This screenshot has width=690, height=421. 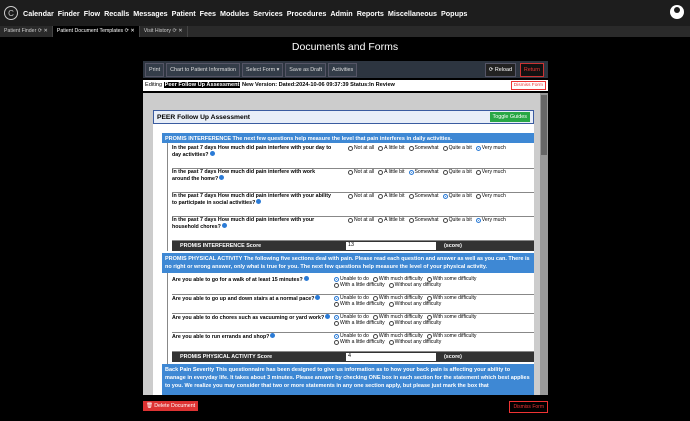 I want to click on toggle-guides-button: Toggle Guides, so click(x=509, y=117).